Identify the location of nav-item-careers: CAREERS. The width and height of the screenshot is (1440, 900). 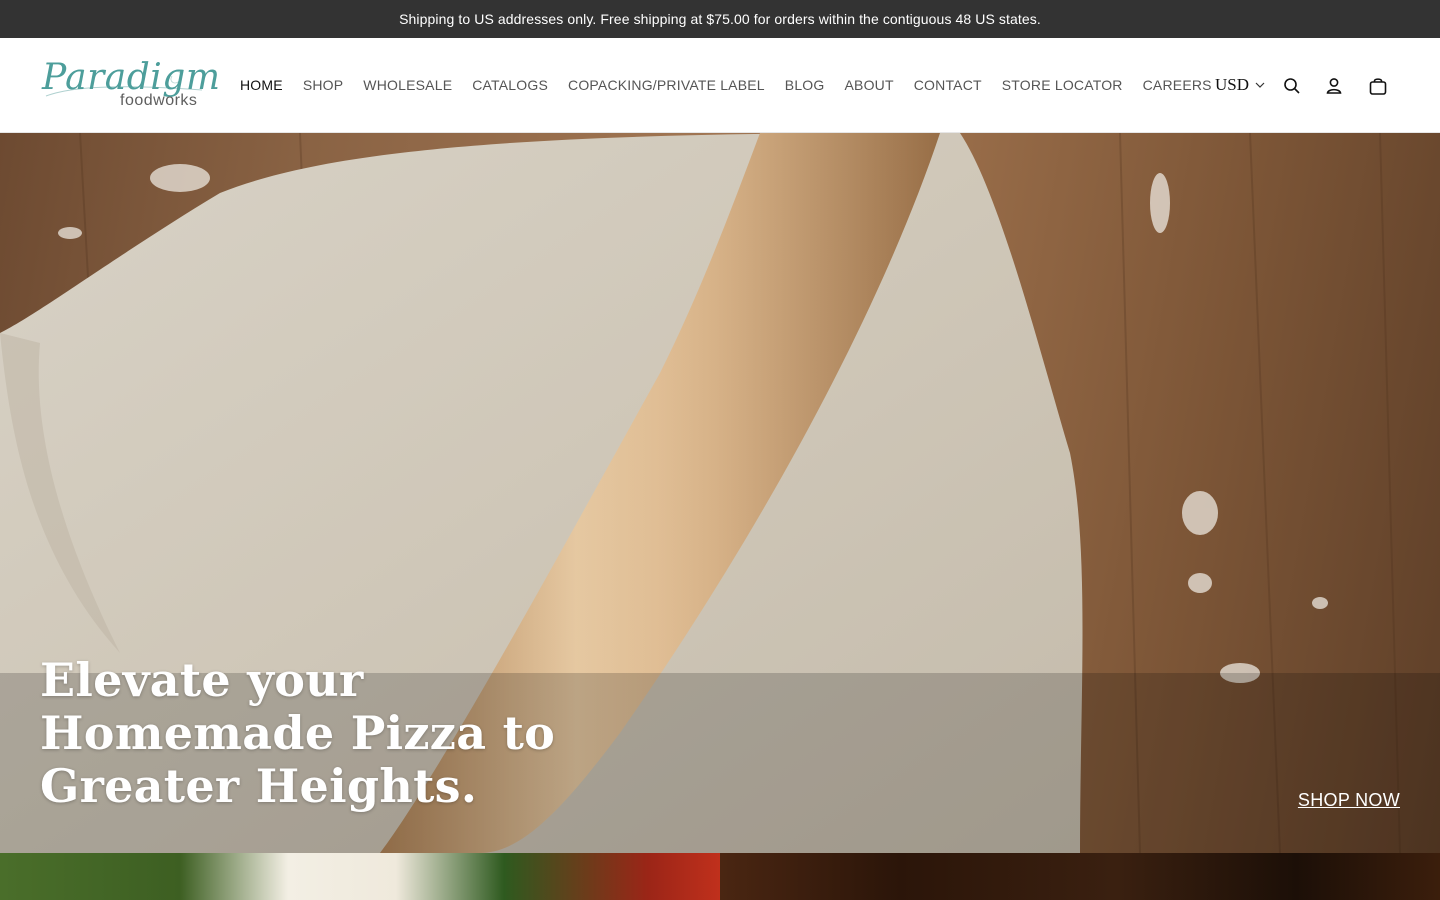
(1177, 85).